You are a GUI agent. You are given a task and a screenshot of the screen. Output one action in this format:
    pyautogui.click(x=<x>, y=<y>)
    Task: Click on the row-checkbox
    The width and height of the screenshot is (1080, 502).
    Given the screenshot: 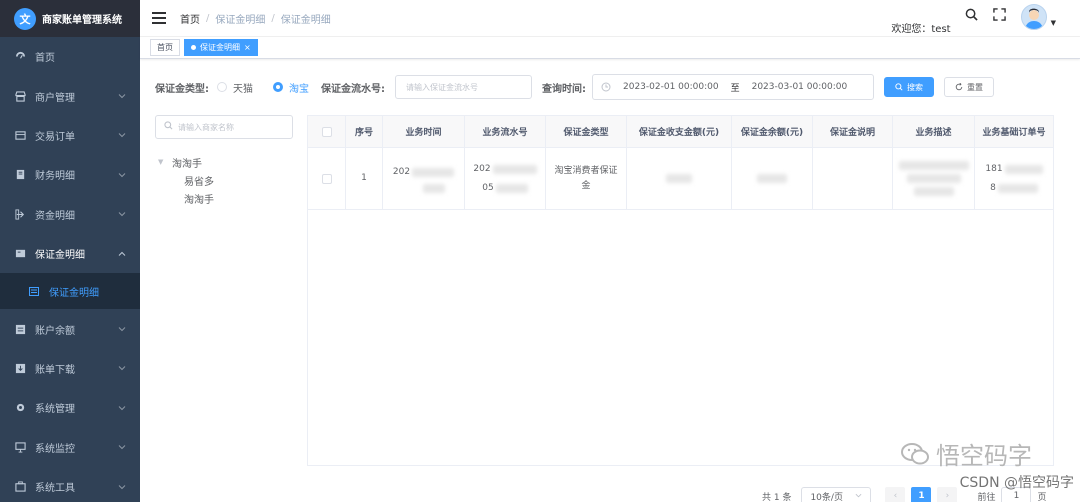 What is the action you would take?
    pyautogui.click(x=326, y=178)
    